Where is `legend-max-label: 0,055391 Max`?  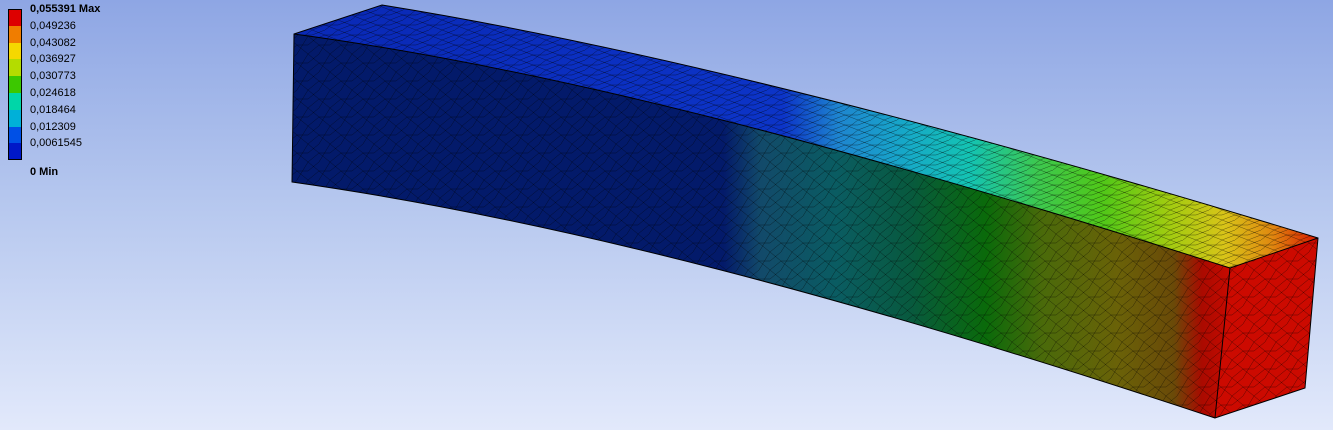
legend-max-label: 0,055391 Max is located at coordinates (65, 9).